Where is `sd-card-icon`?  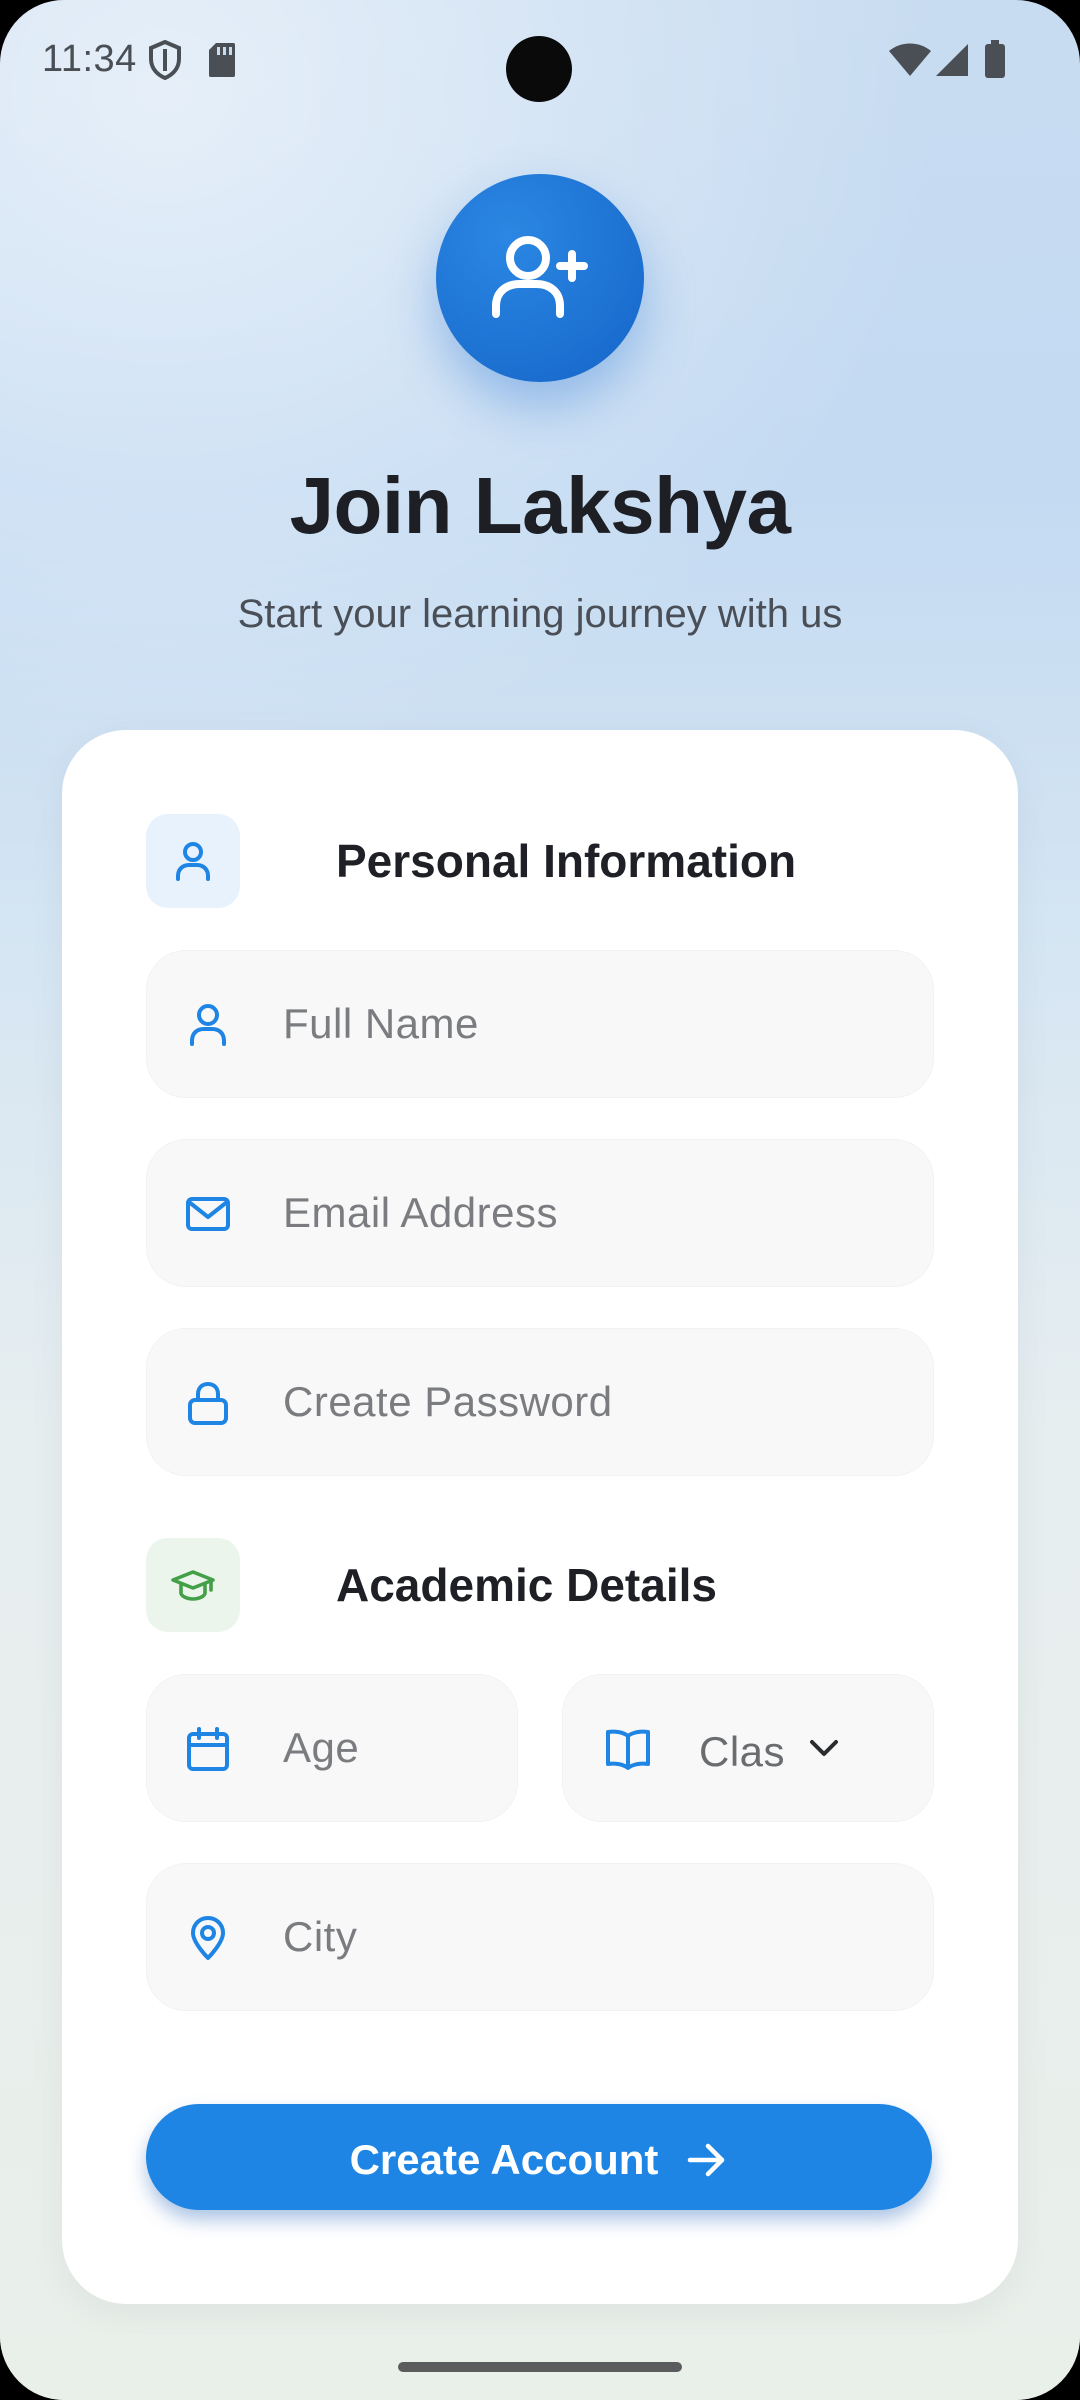
sd-card-icon is located at coordinates (222, 60).